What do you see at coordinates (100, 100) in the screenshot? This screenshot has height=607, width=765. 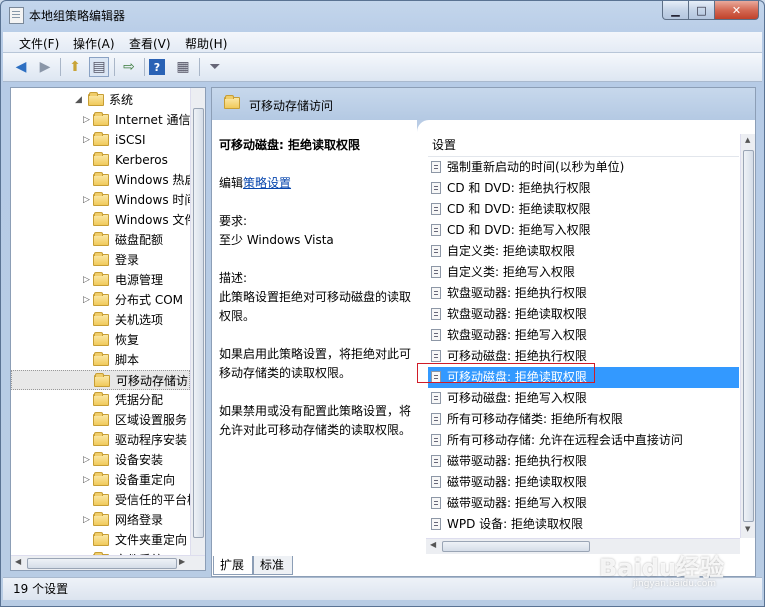 I see `tree-item: ◢ 系统` at bounding box center [100, 100].